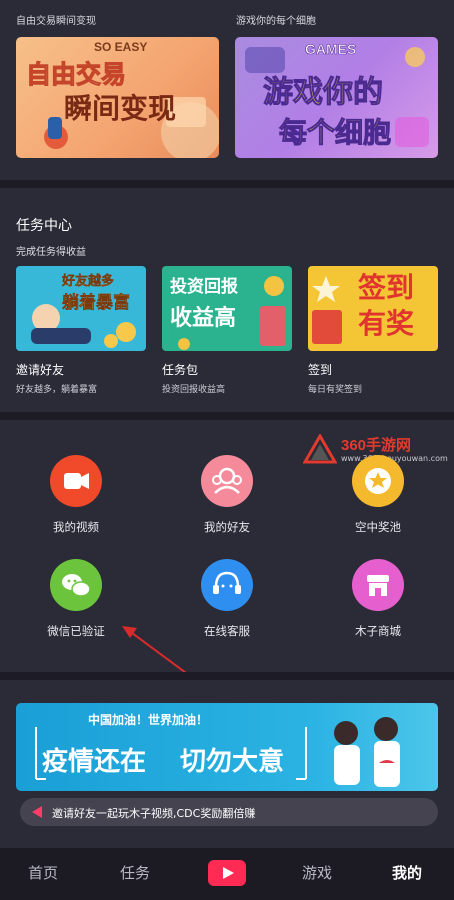 This screenshot has width=454, height=900. I want to click on invite-subtitle: 好友越多，躺着暴富, so click(57, 390).